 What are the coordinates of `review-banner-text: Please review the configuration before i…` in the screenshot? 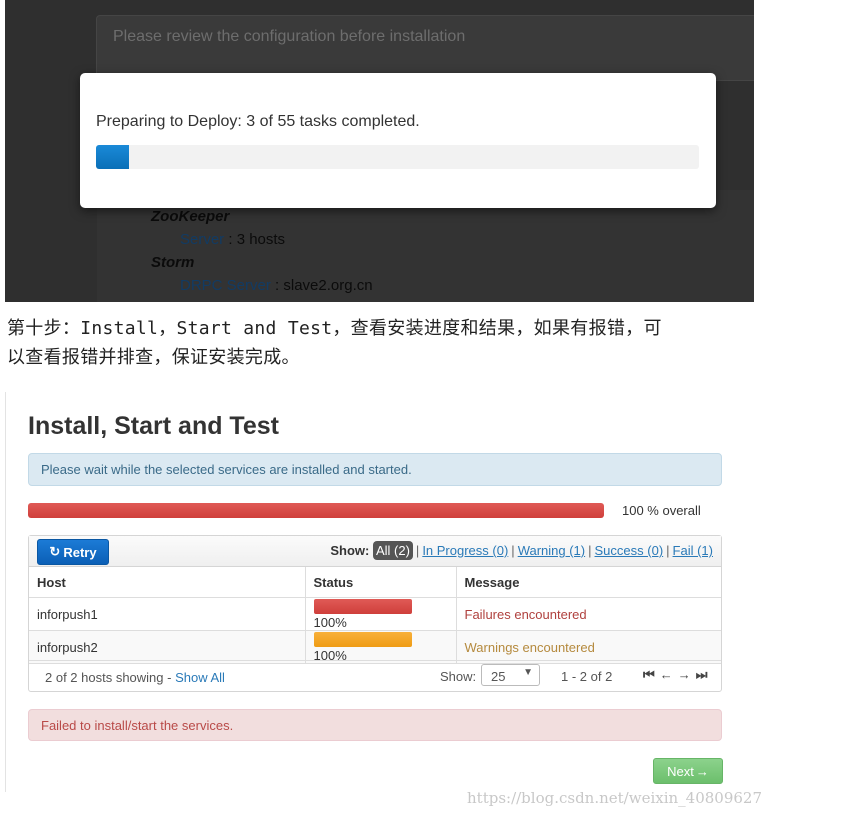 It's located at (289, 36).